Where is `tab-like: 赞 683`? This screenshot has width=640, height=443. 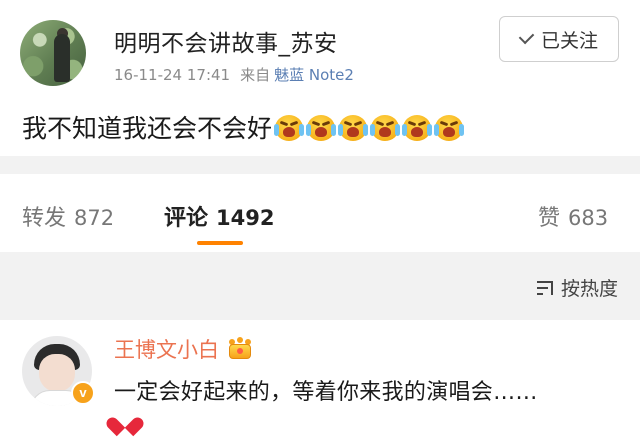 tab-like: 赞 683 is located at coordinates (573, 216).